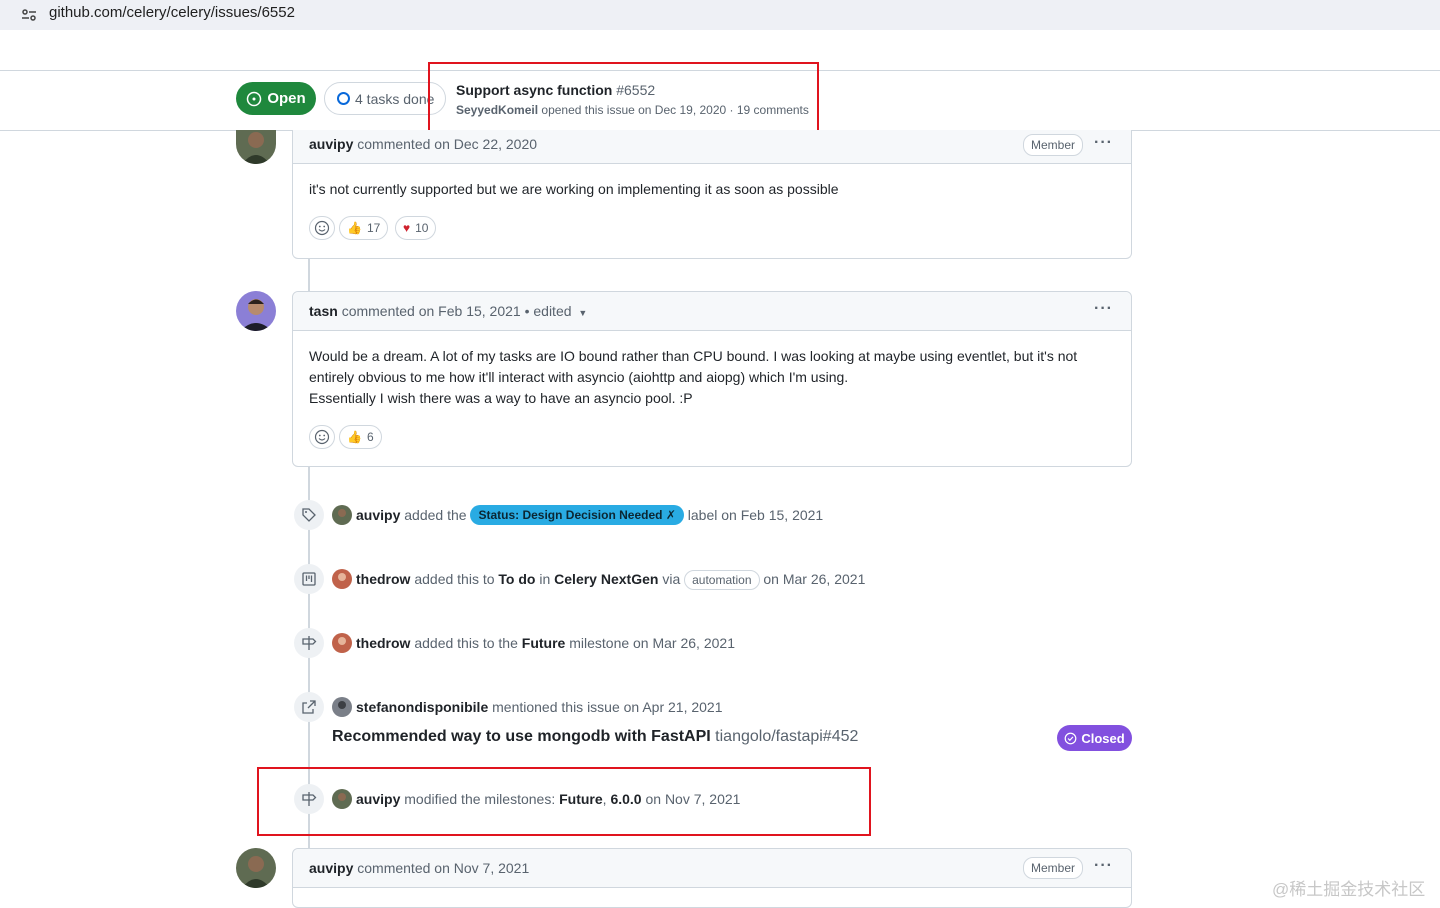 The image size is (1440, 908). What do you see at coordinates (309, 707) in the screenshot?
I see `cross-reference-icon` at bounding box center [309, 707].